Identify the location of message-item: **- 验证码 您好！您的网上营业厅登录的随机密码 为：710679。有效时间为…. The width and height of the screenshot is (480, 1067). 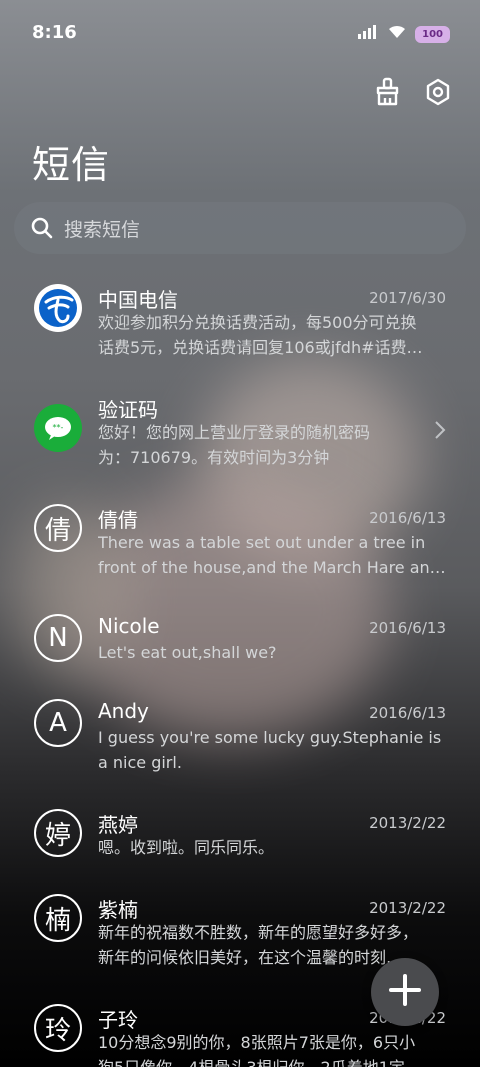
(240, 435).